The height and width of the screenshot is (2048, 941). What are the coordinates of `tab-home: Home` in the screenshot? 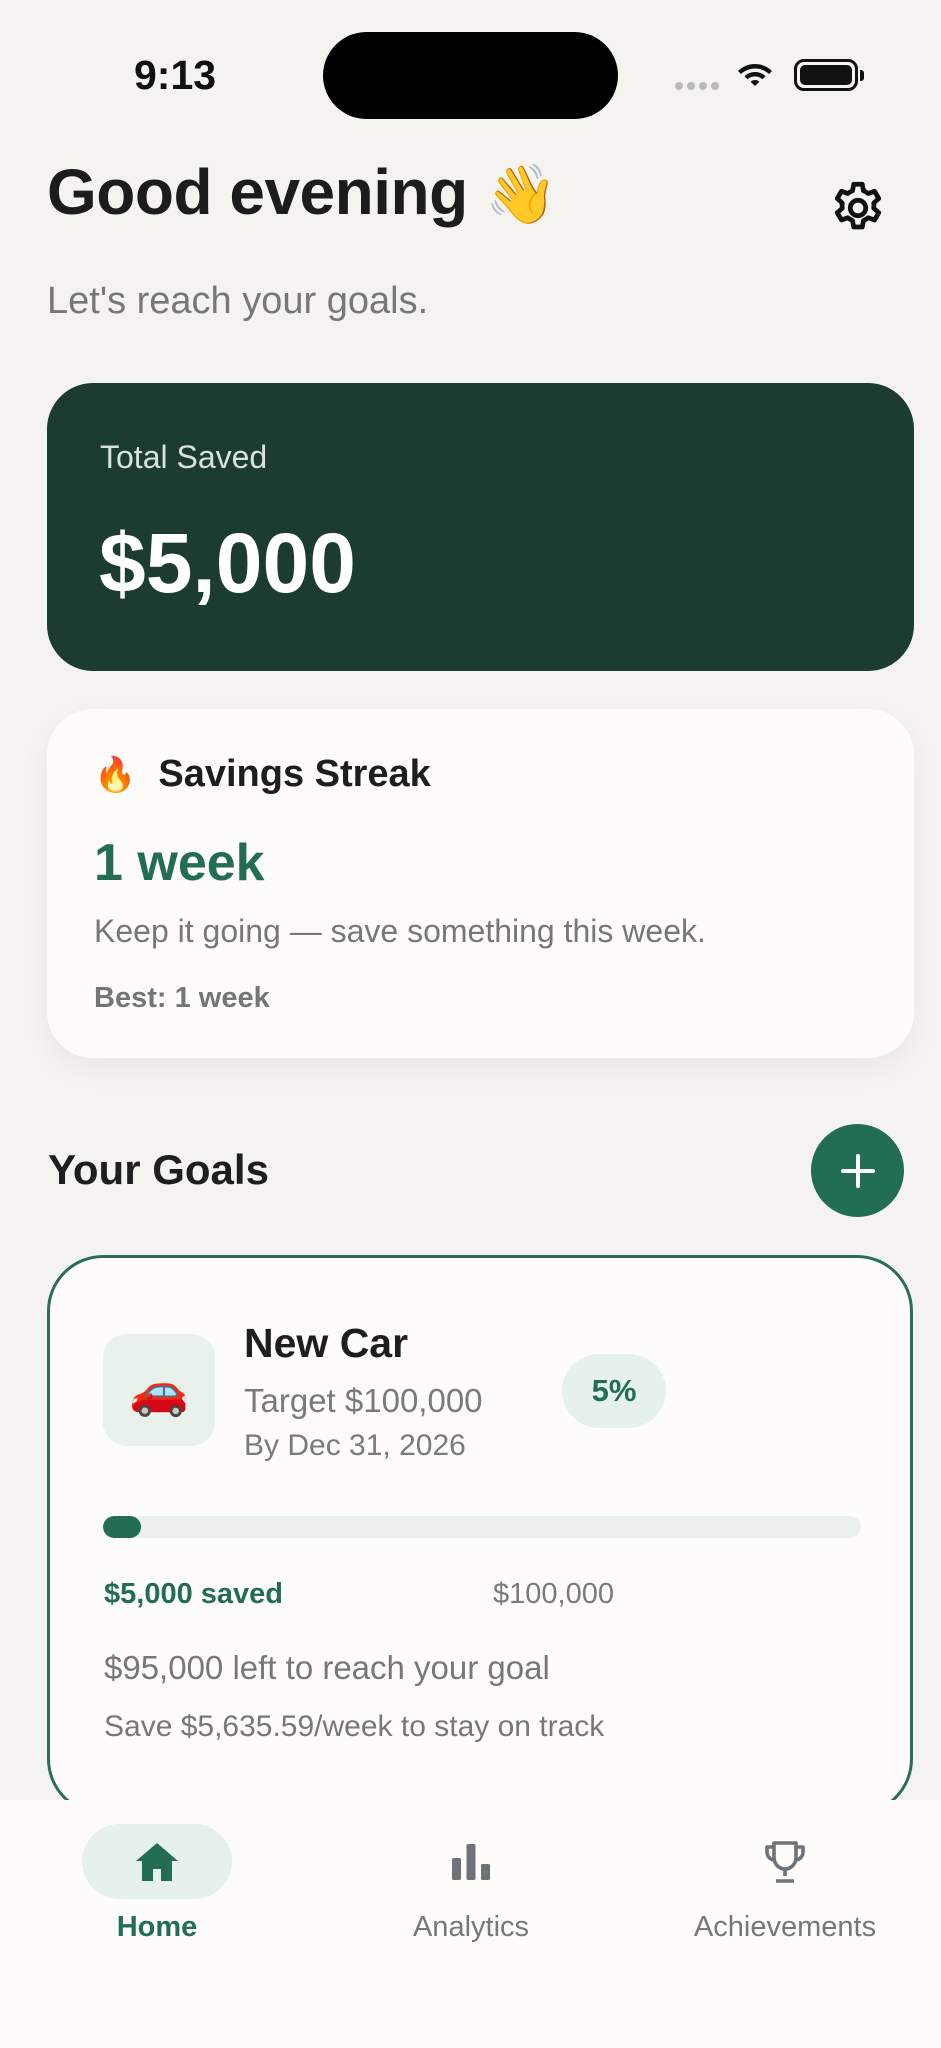 It's located at (157, 1875).